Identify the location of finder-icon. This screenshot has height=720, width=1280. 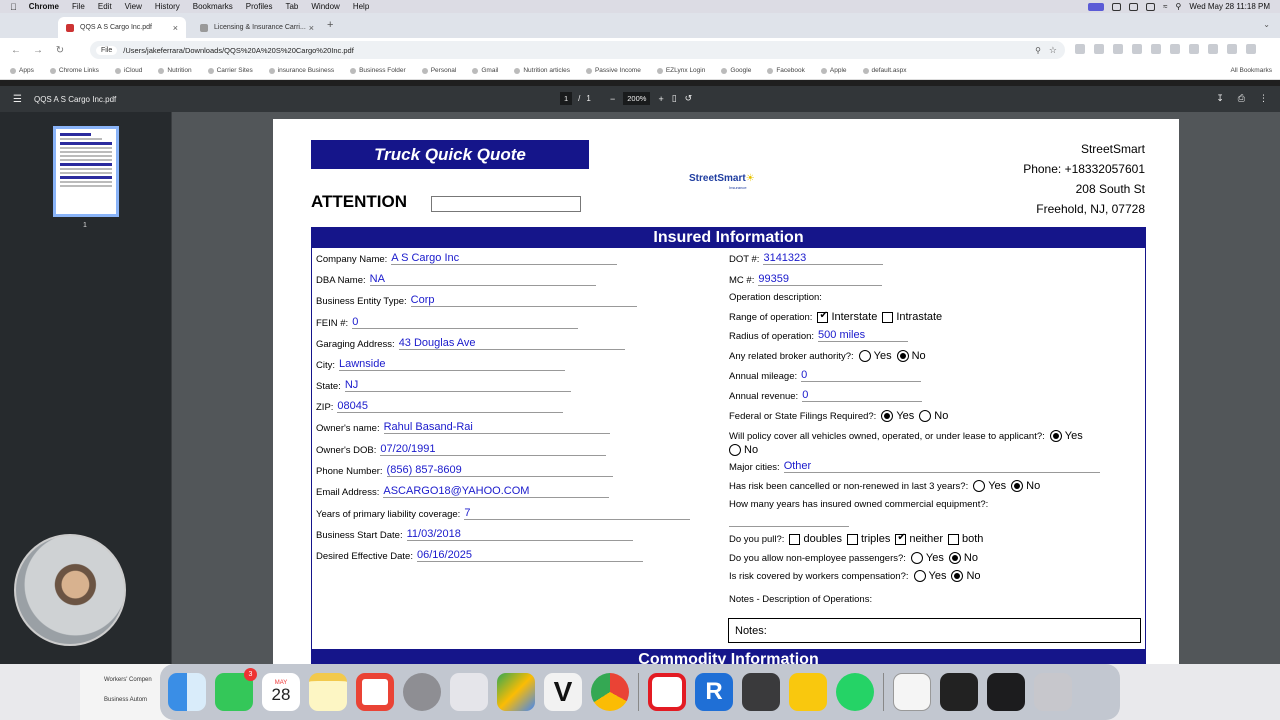
(187, 692).